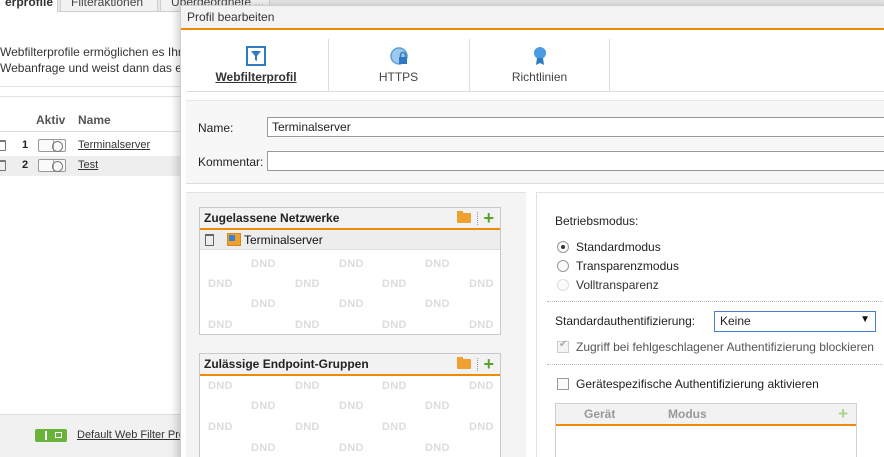 The image size is (884, 457). What do you see at coordinates (350, 240) in the screenshot?
I see `list-item: Terminalserver` at bounding box center [350, 240].